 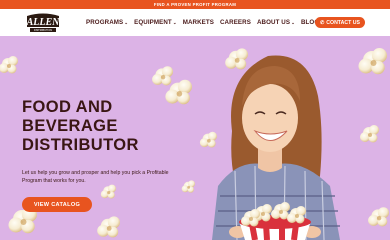 What do you see at coordinates (43, 30) in the screenshot?
I see `logo-subtext: DISTRIBUTION` at bounding box center [43, 30].